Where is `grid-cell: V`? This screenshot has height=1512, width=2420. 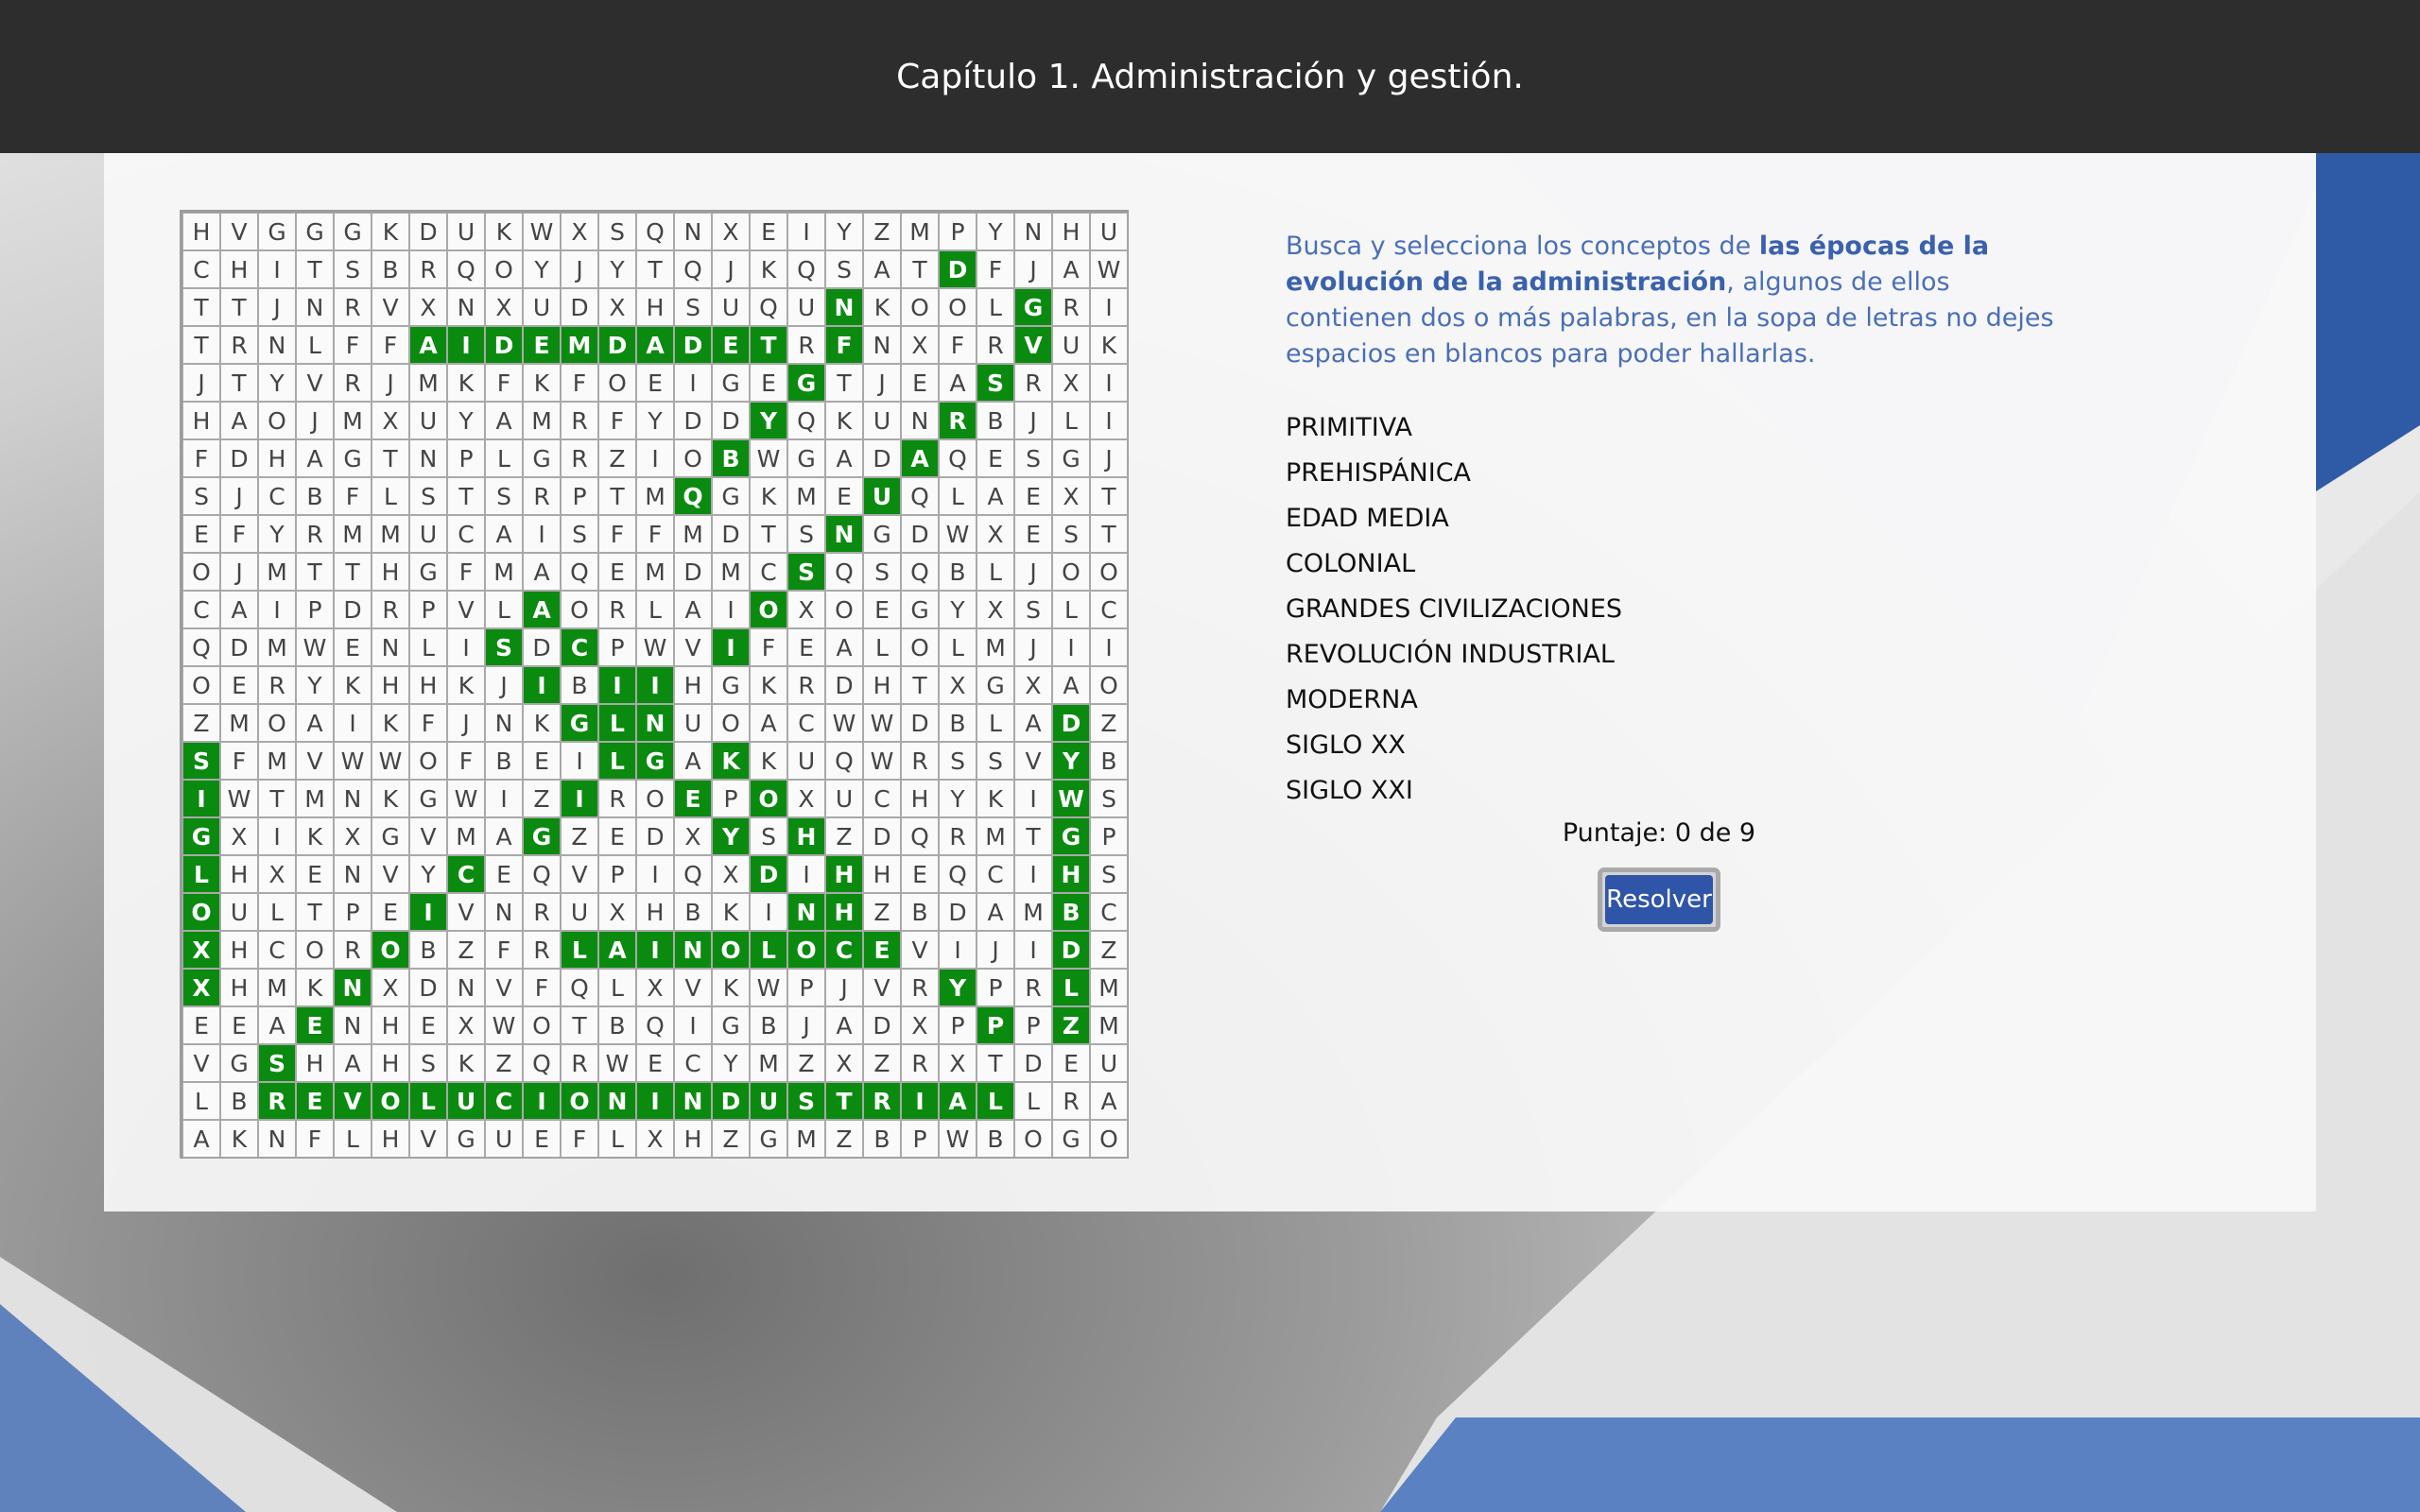 grid-cell: V is located at coordinates (428, 1139).